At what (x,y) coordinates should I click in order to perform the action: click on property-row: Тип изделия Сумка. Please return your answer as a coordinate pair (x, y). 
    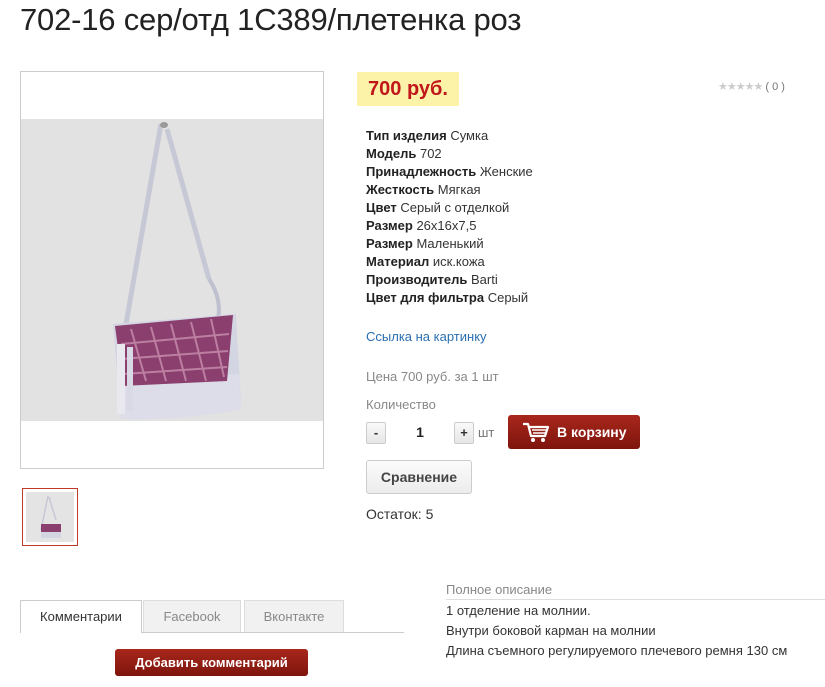
    Looking at the image, I should click on (427, 135).